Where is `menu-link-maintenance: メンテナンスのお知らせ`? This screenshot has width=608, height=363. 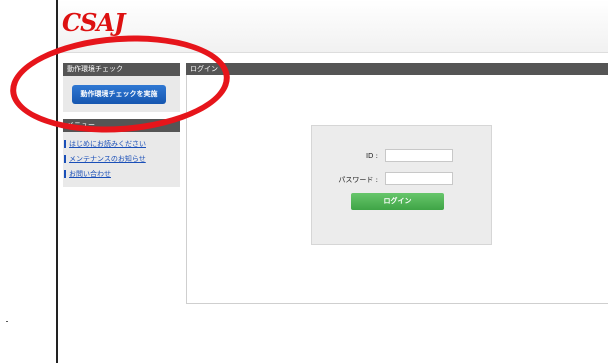 menu-link-maintenance: メンテナンスのお知らせ is located at coordinates (105, 159).